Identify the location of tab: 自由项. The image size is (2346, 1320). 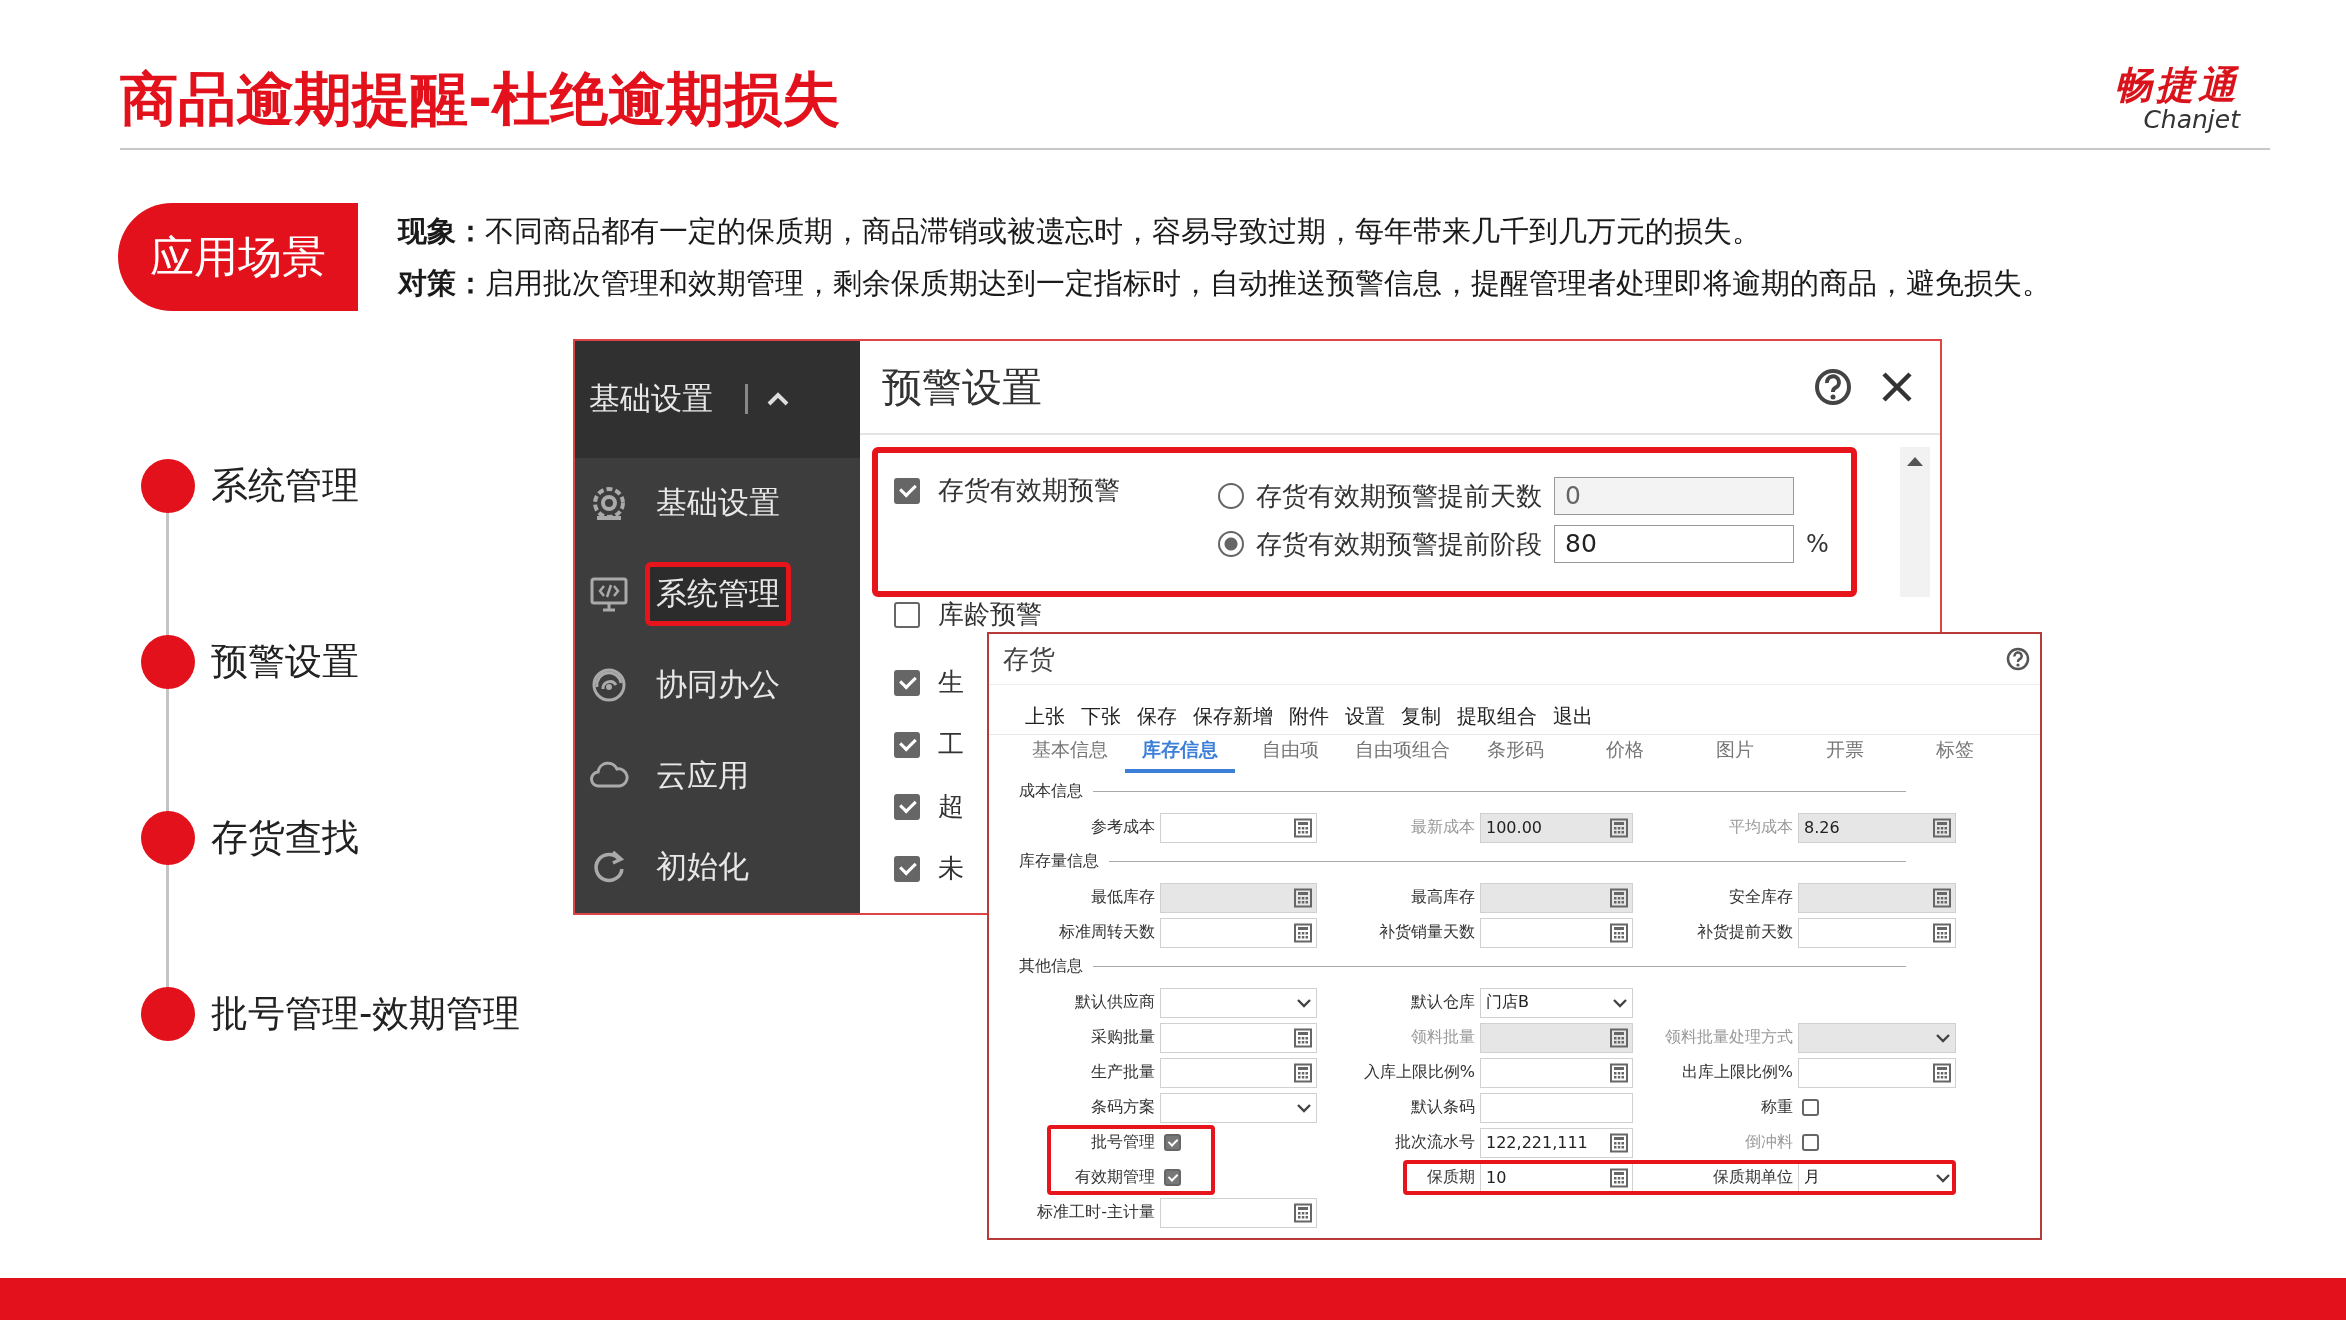
(1290, 754).